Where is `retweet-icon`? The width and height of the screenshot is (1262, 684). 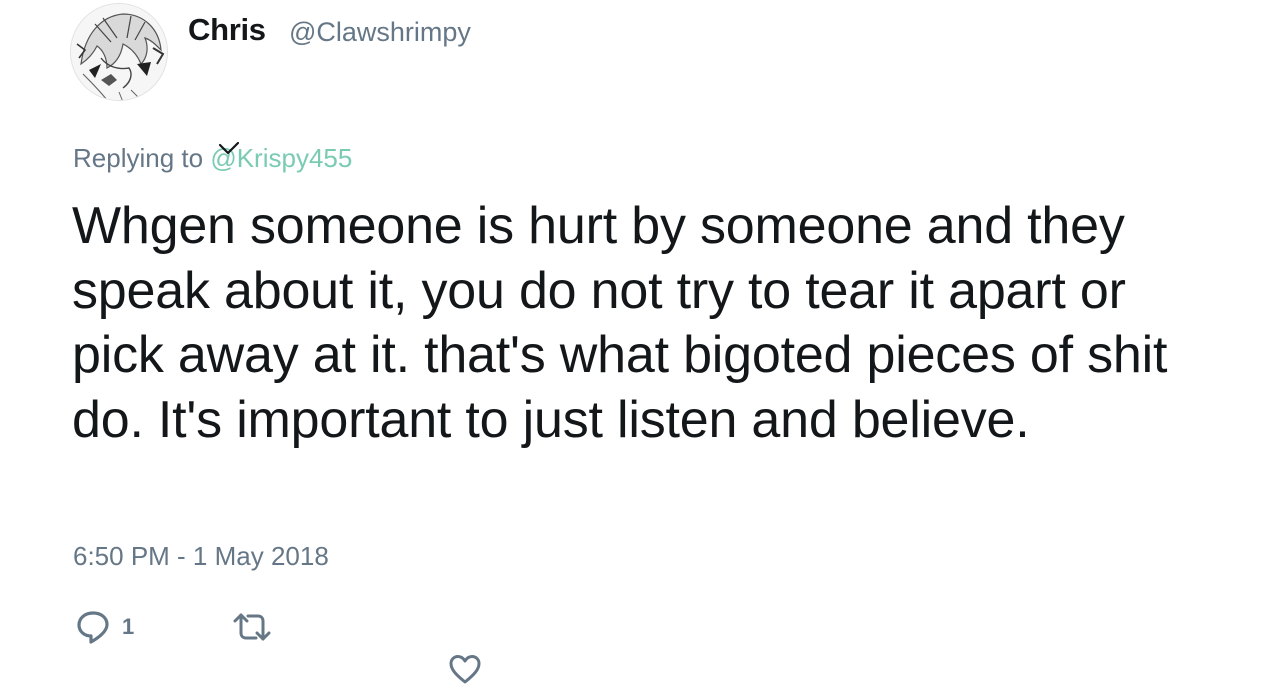
retweet-icon is located at coordinates (252, 627).